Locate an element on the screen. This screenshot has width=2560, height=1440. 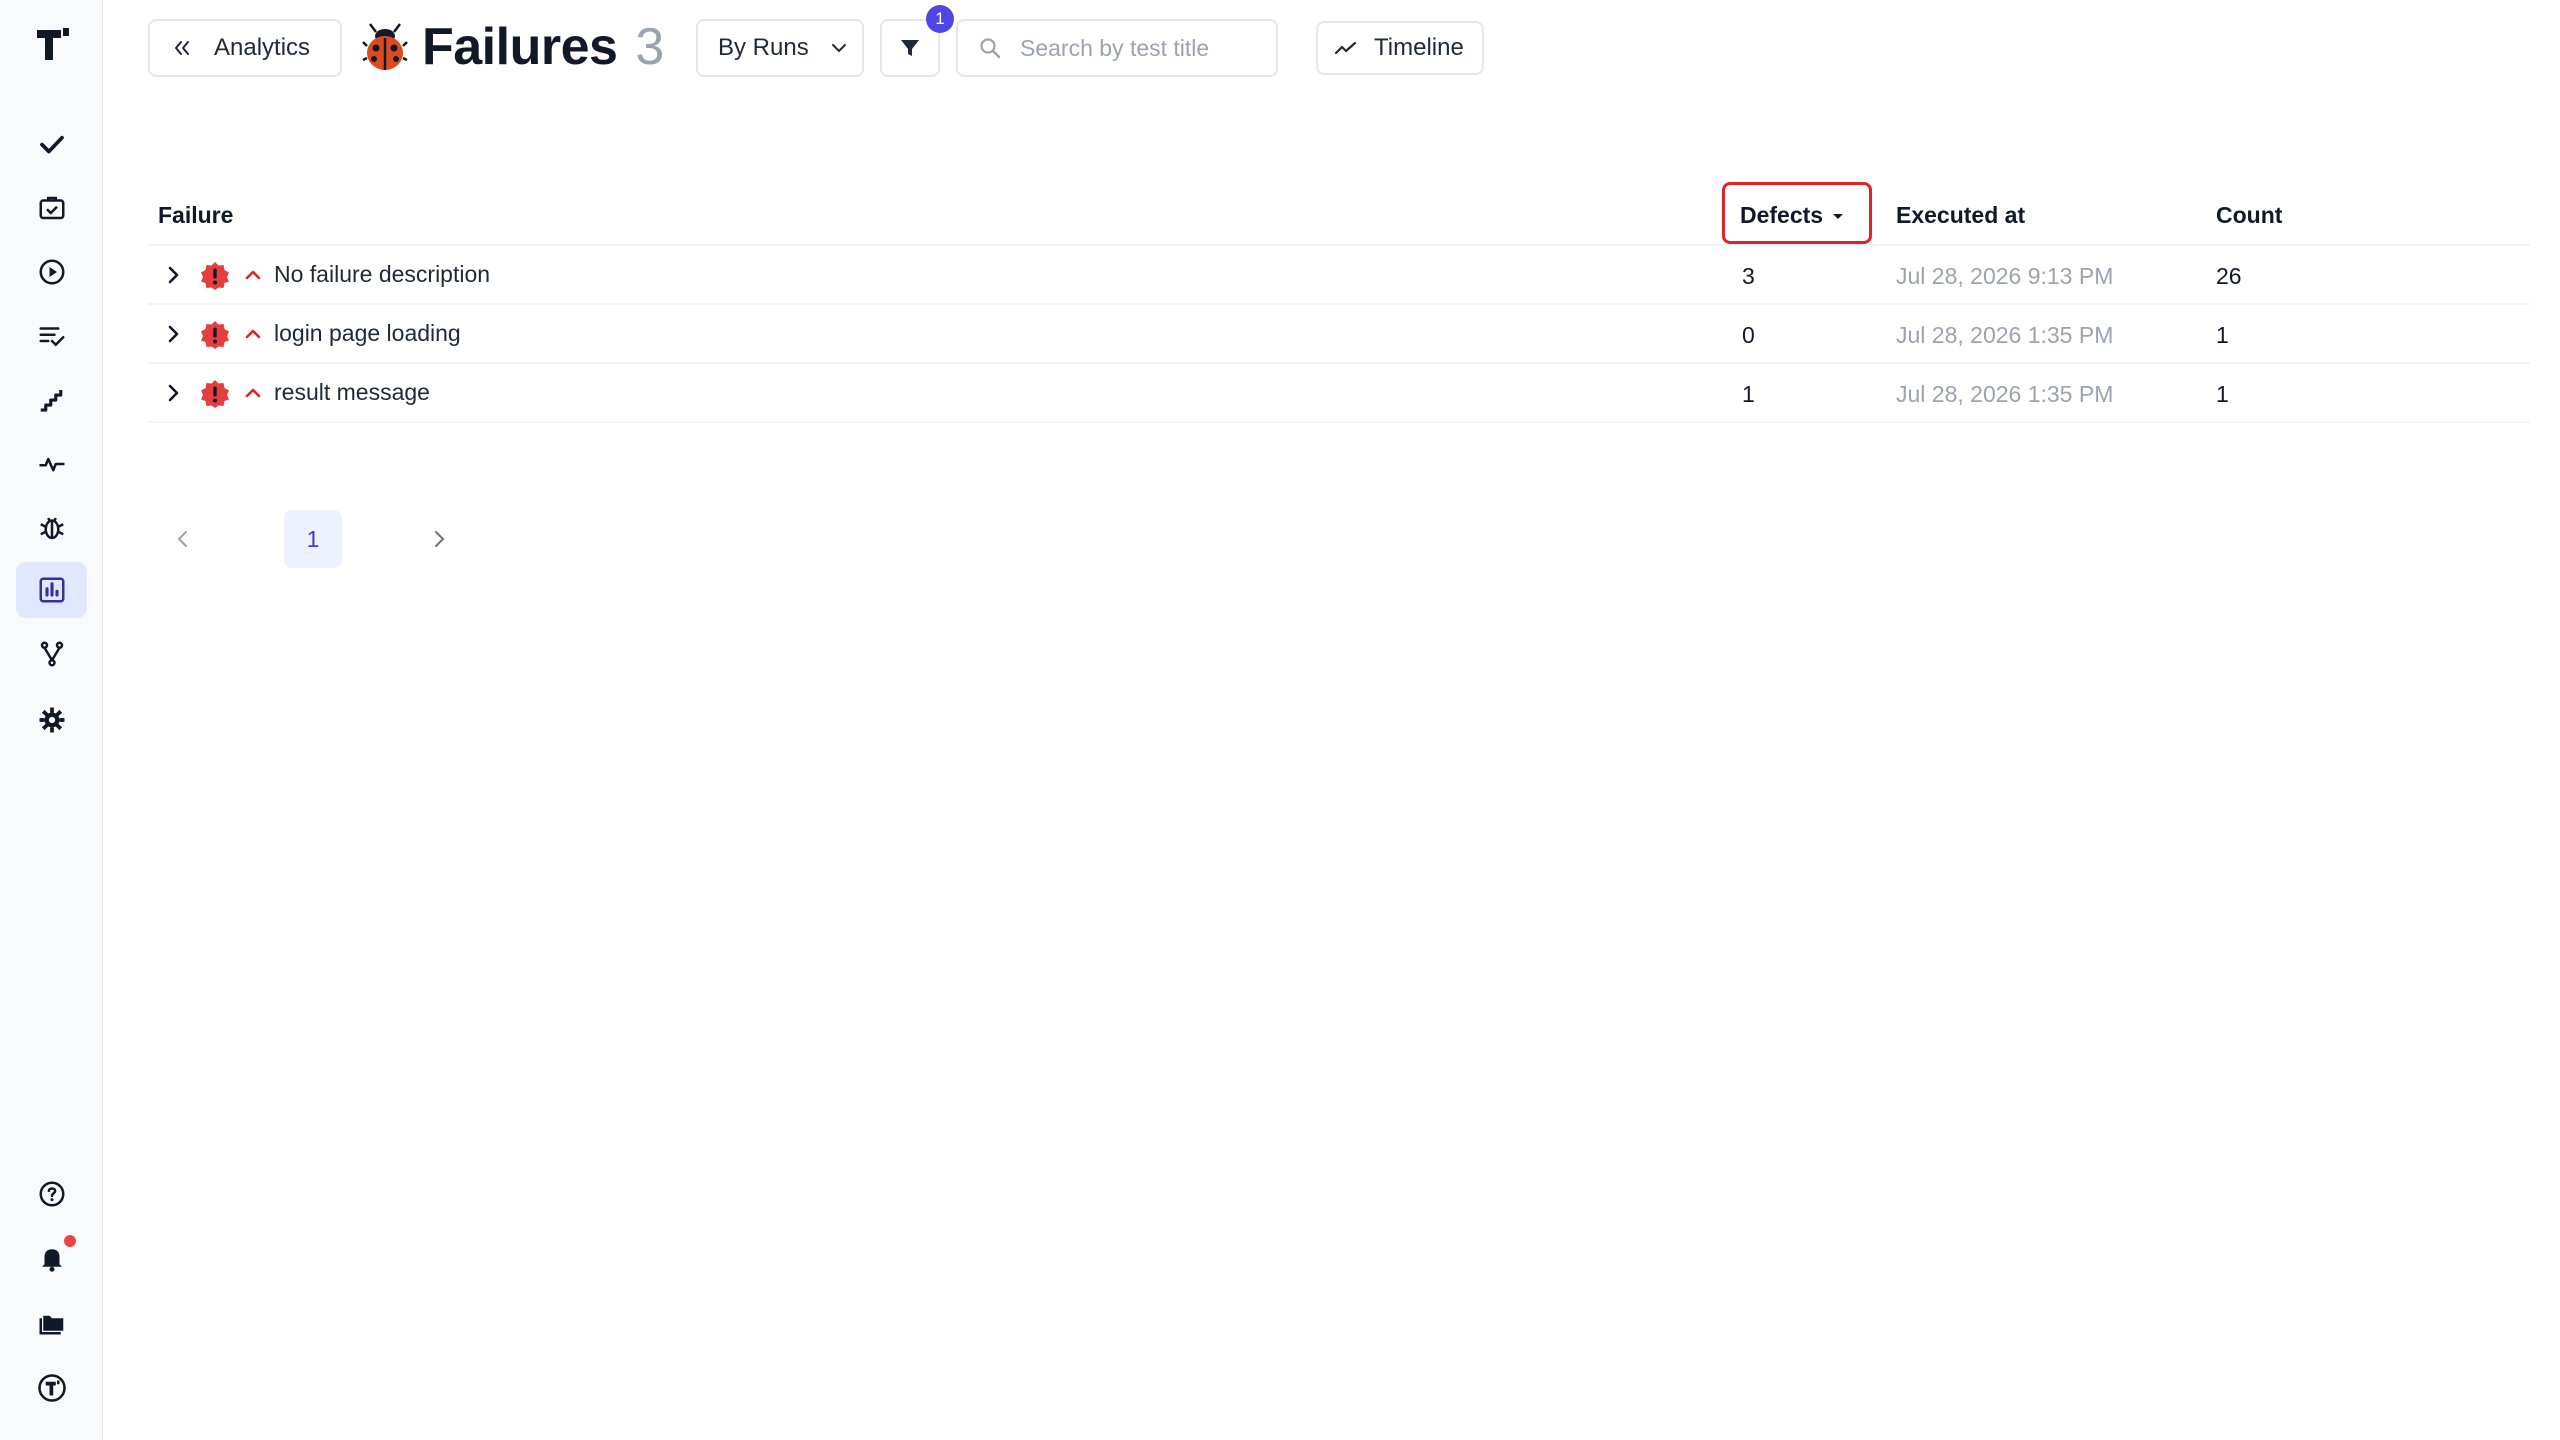
page-heading: Failures 3 is located at coordinates (513, 47).